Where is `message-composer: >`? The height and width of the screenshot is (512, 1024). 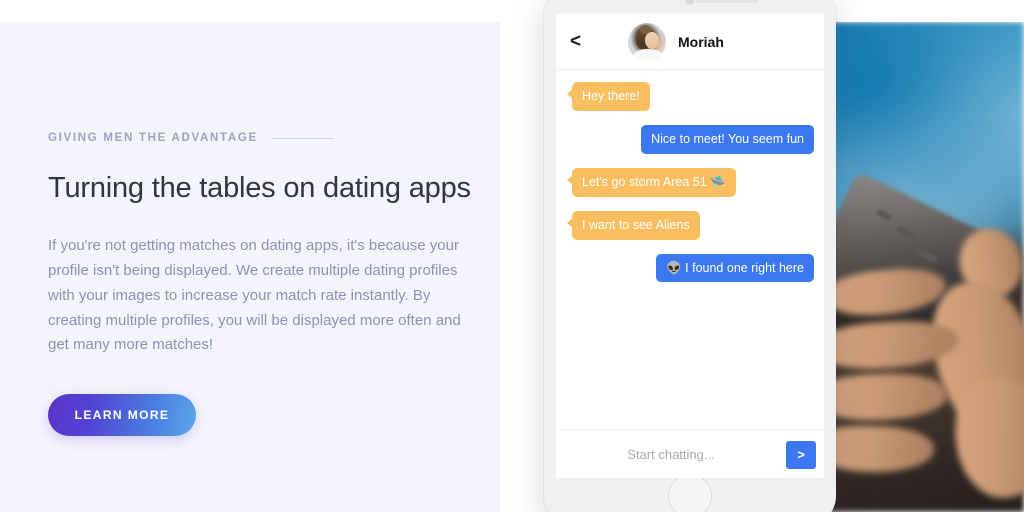 message-composer: > is located at coordinates (690, 454).